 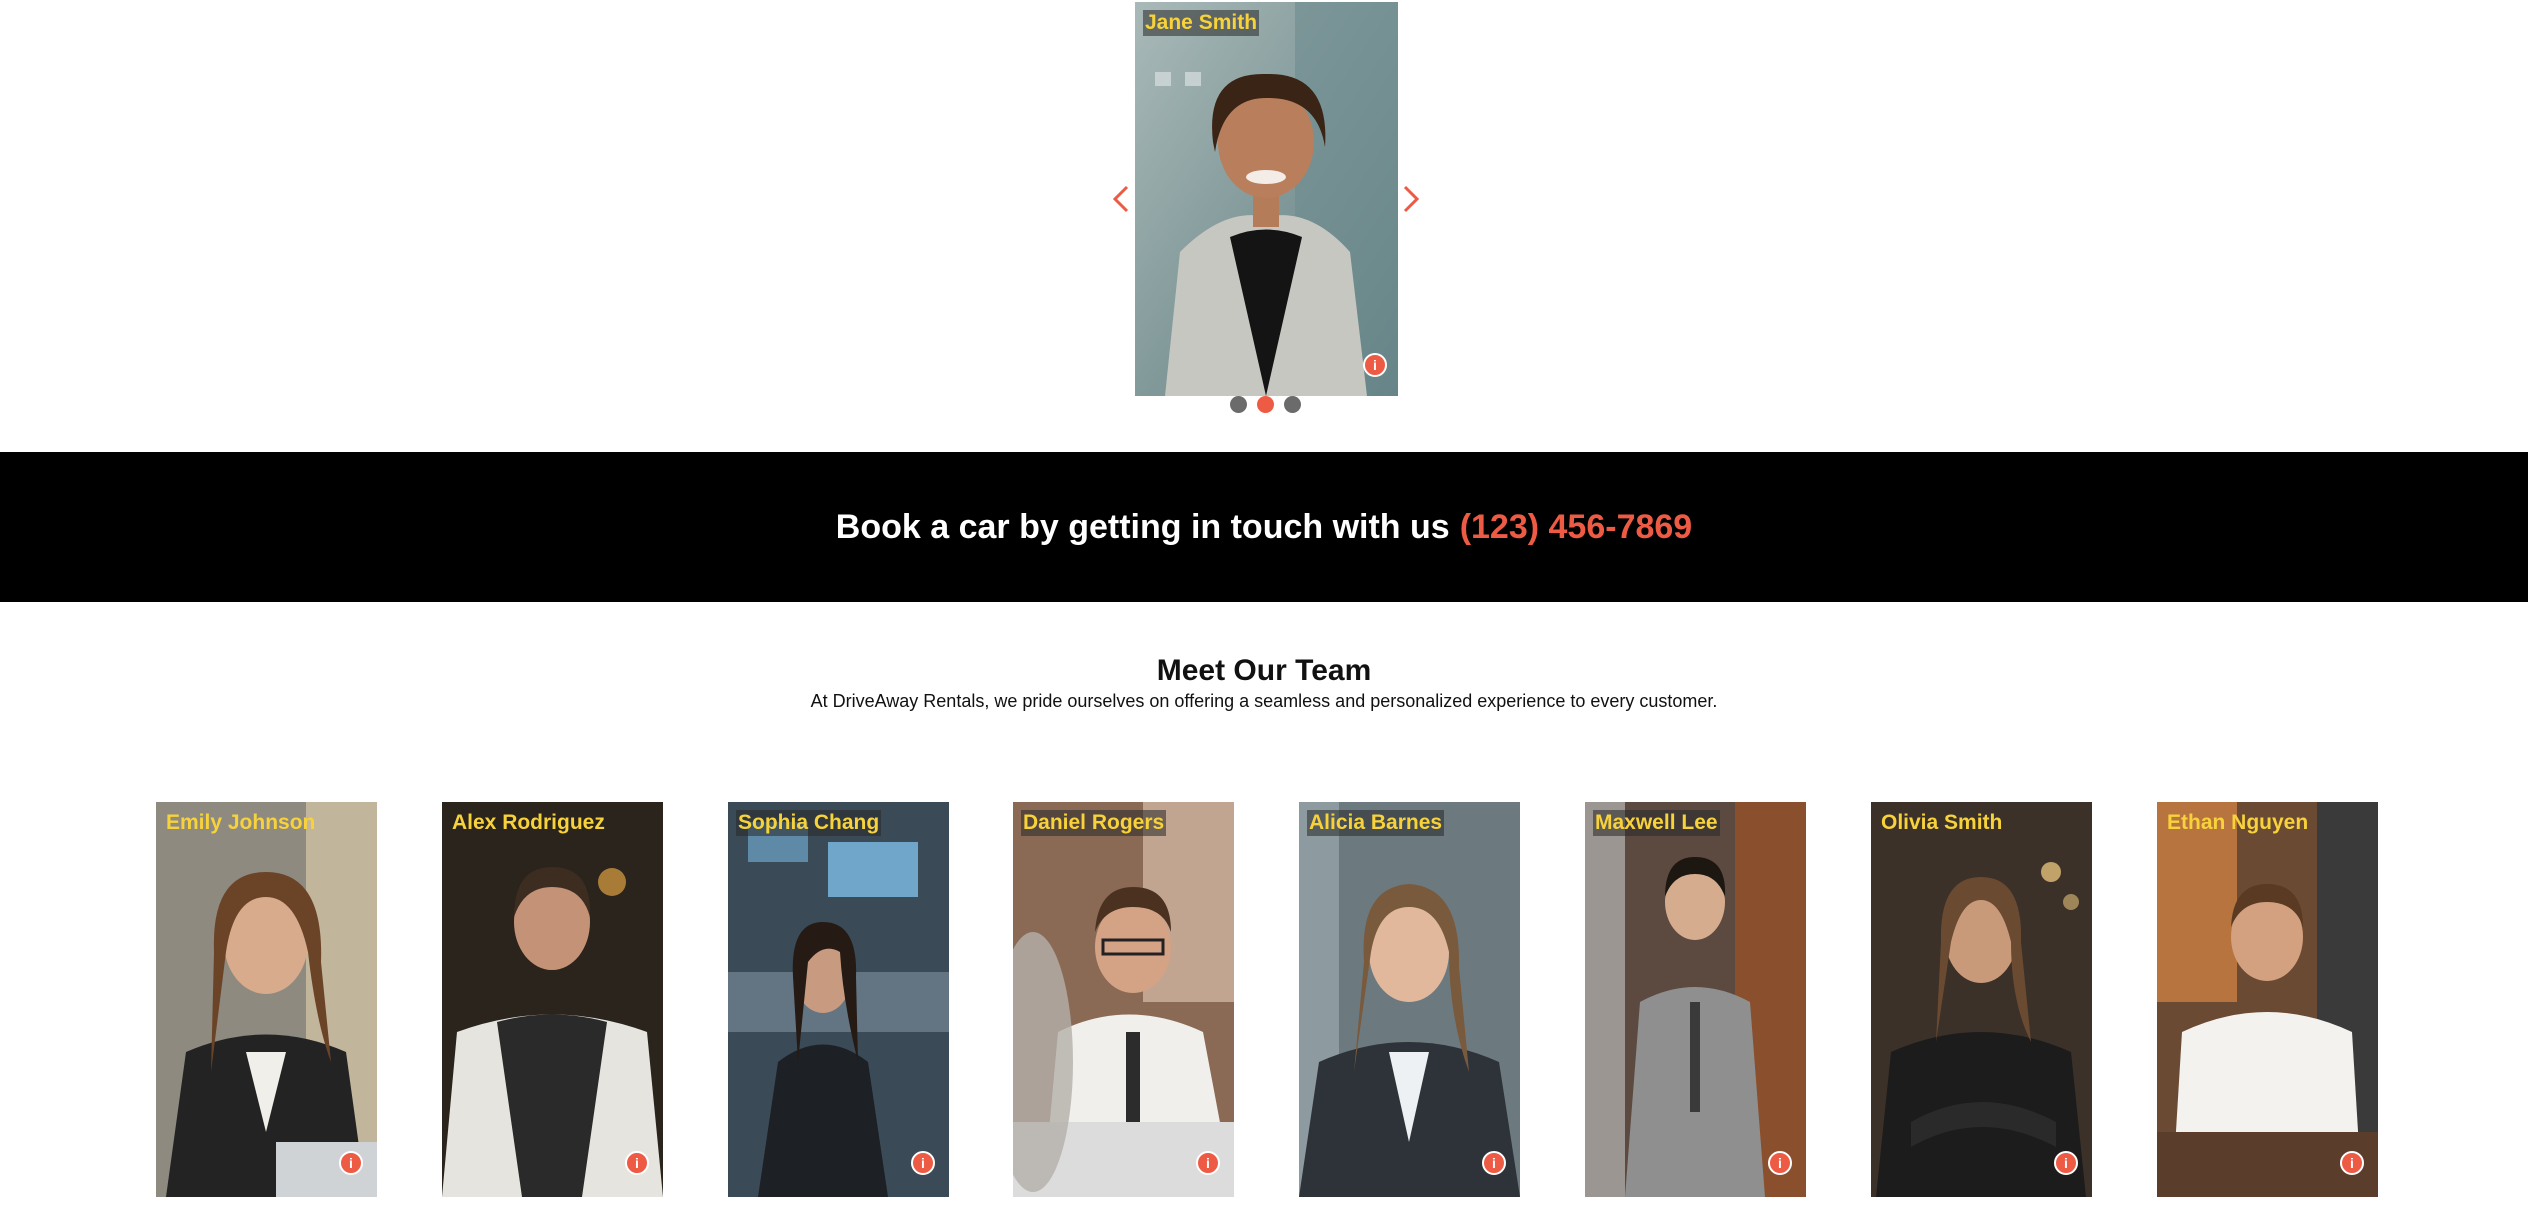 What do you see at coordinates (241, 822) in the screenshot?
I see `team-card-name: Emily Johnson` at bounding box center [241, 822].